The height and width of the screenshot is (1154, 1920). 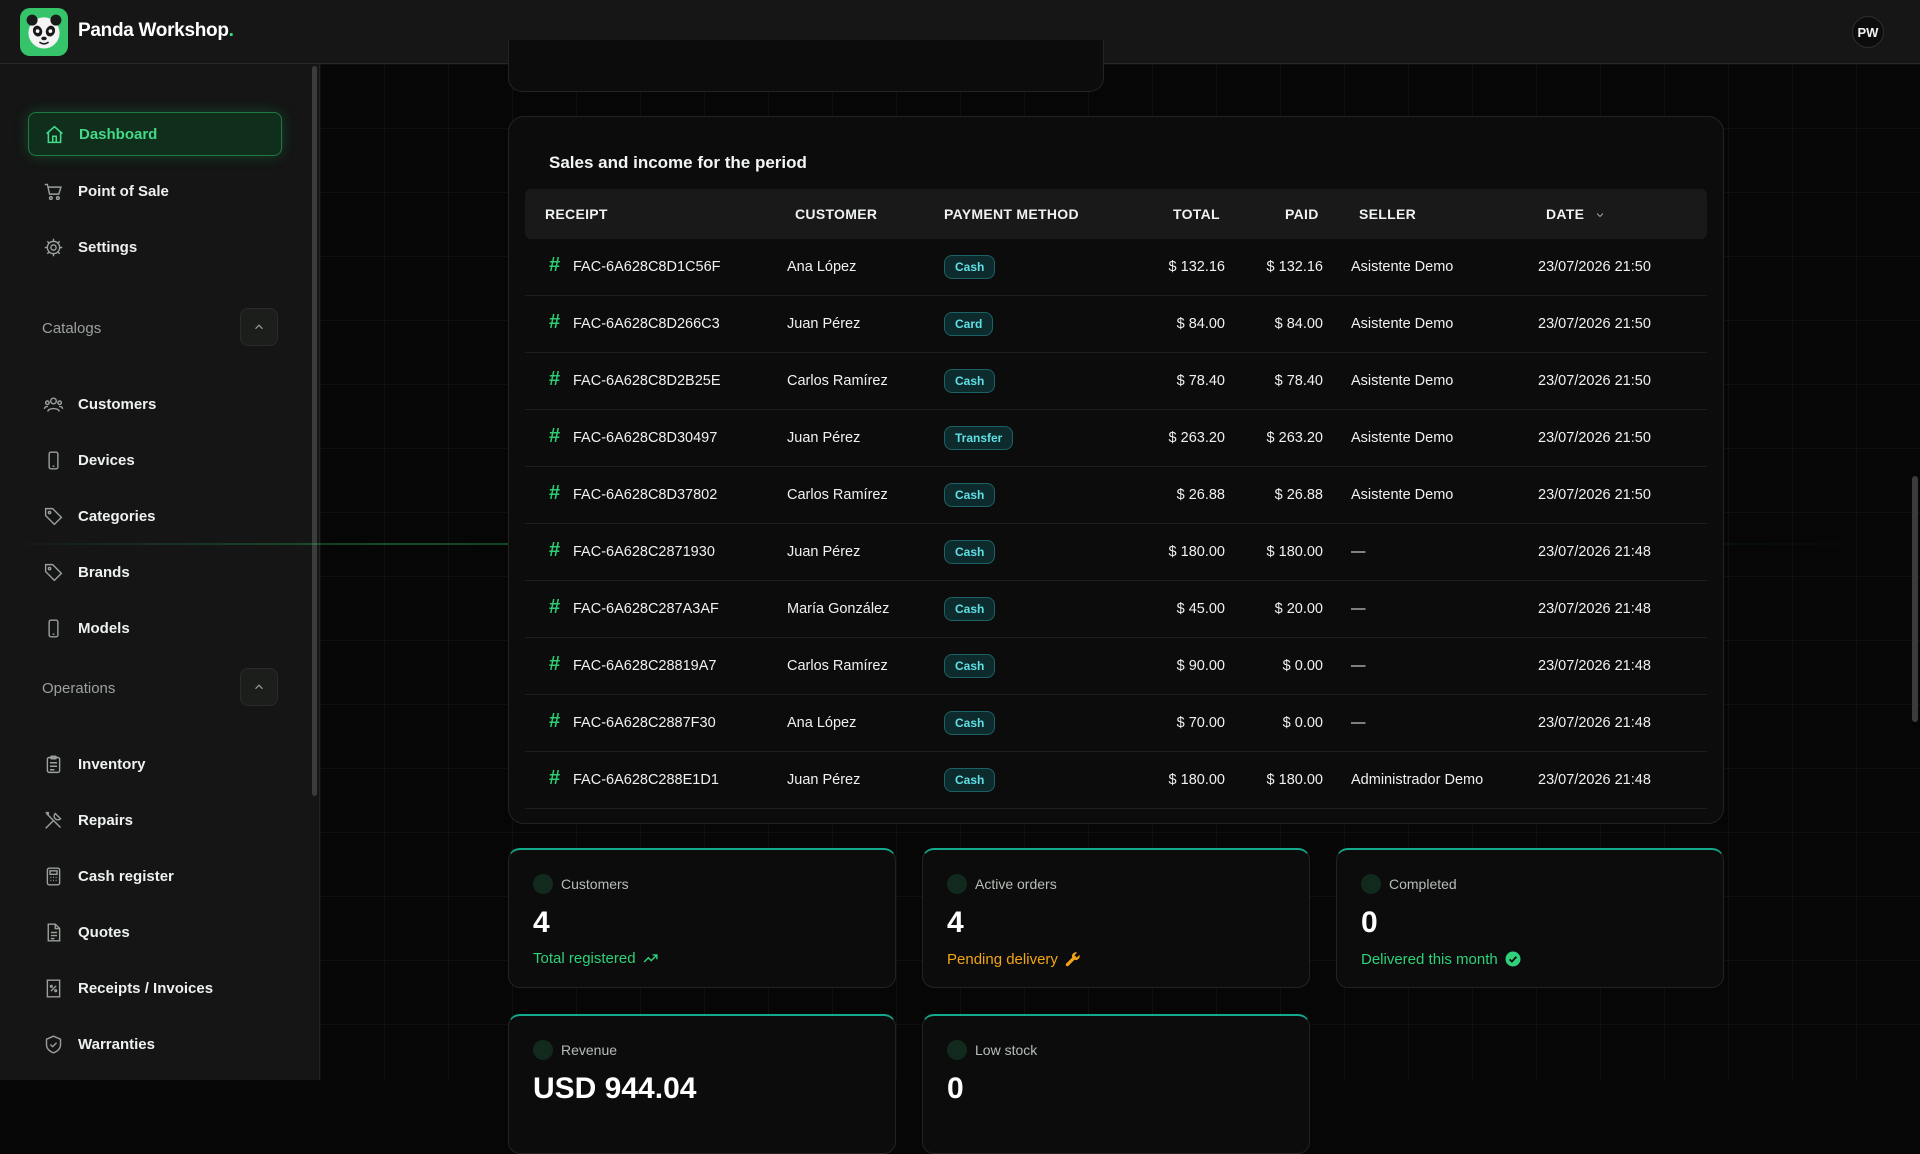 What do you see at coordinates (596, 958) in the screenshot?
I see `stat-sub: Total registered` at bounding box center [596, 958].